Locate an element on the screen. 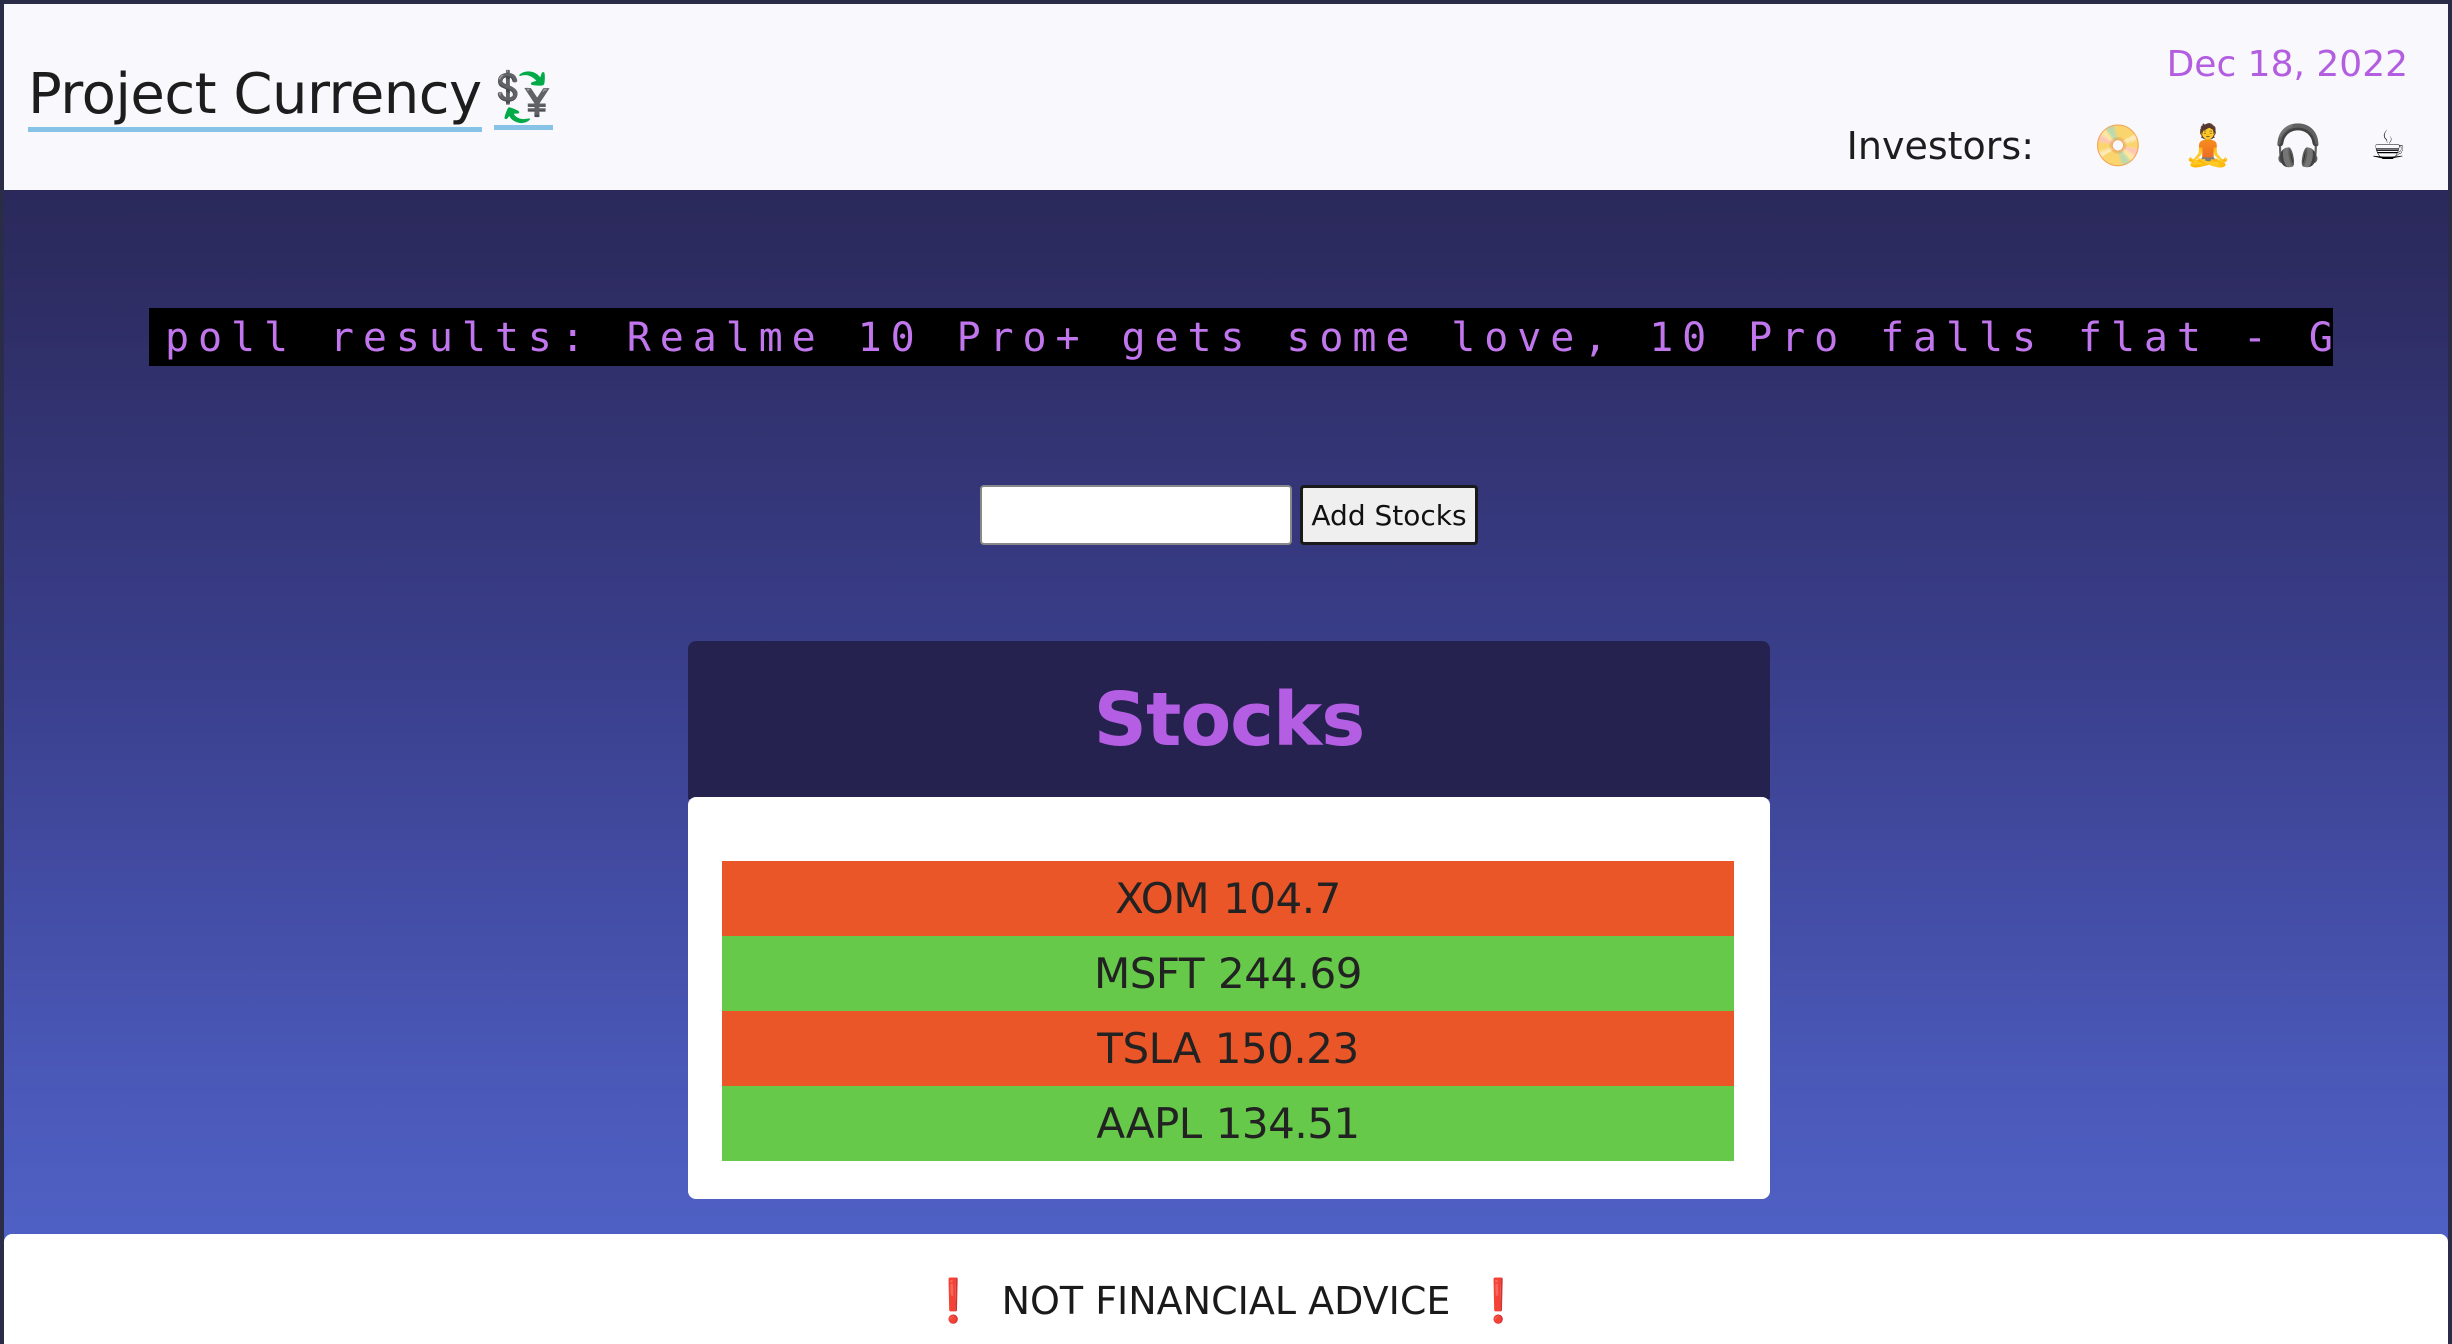  disclaimer: ❗ NOT FINANCIAL ADVICE ❗ is located at coordinates (1226, 1301).